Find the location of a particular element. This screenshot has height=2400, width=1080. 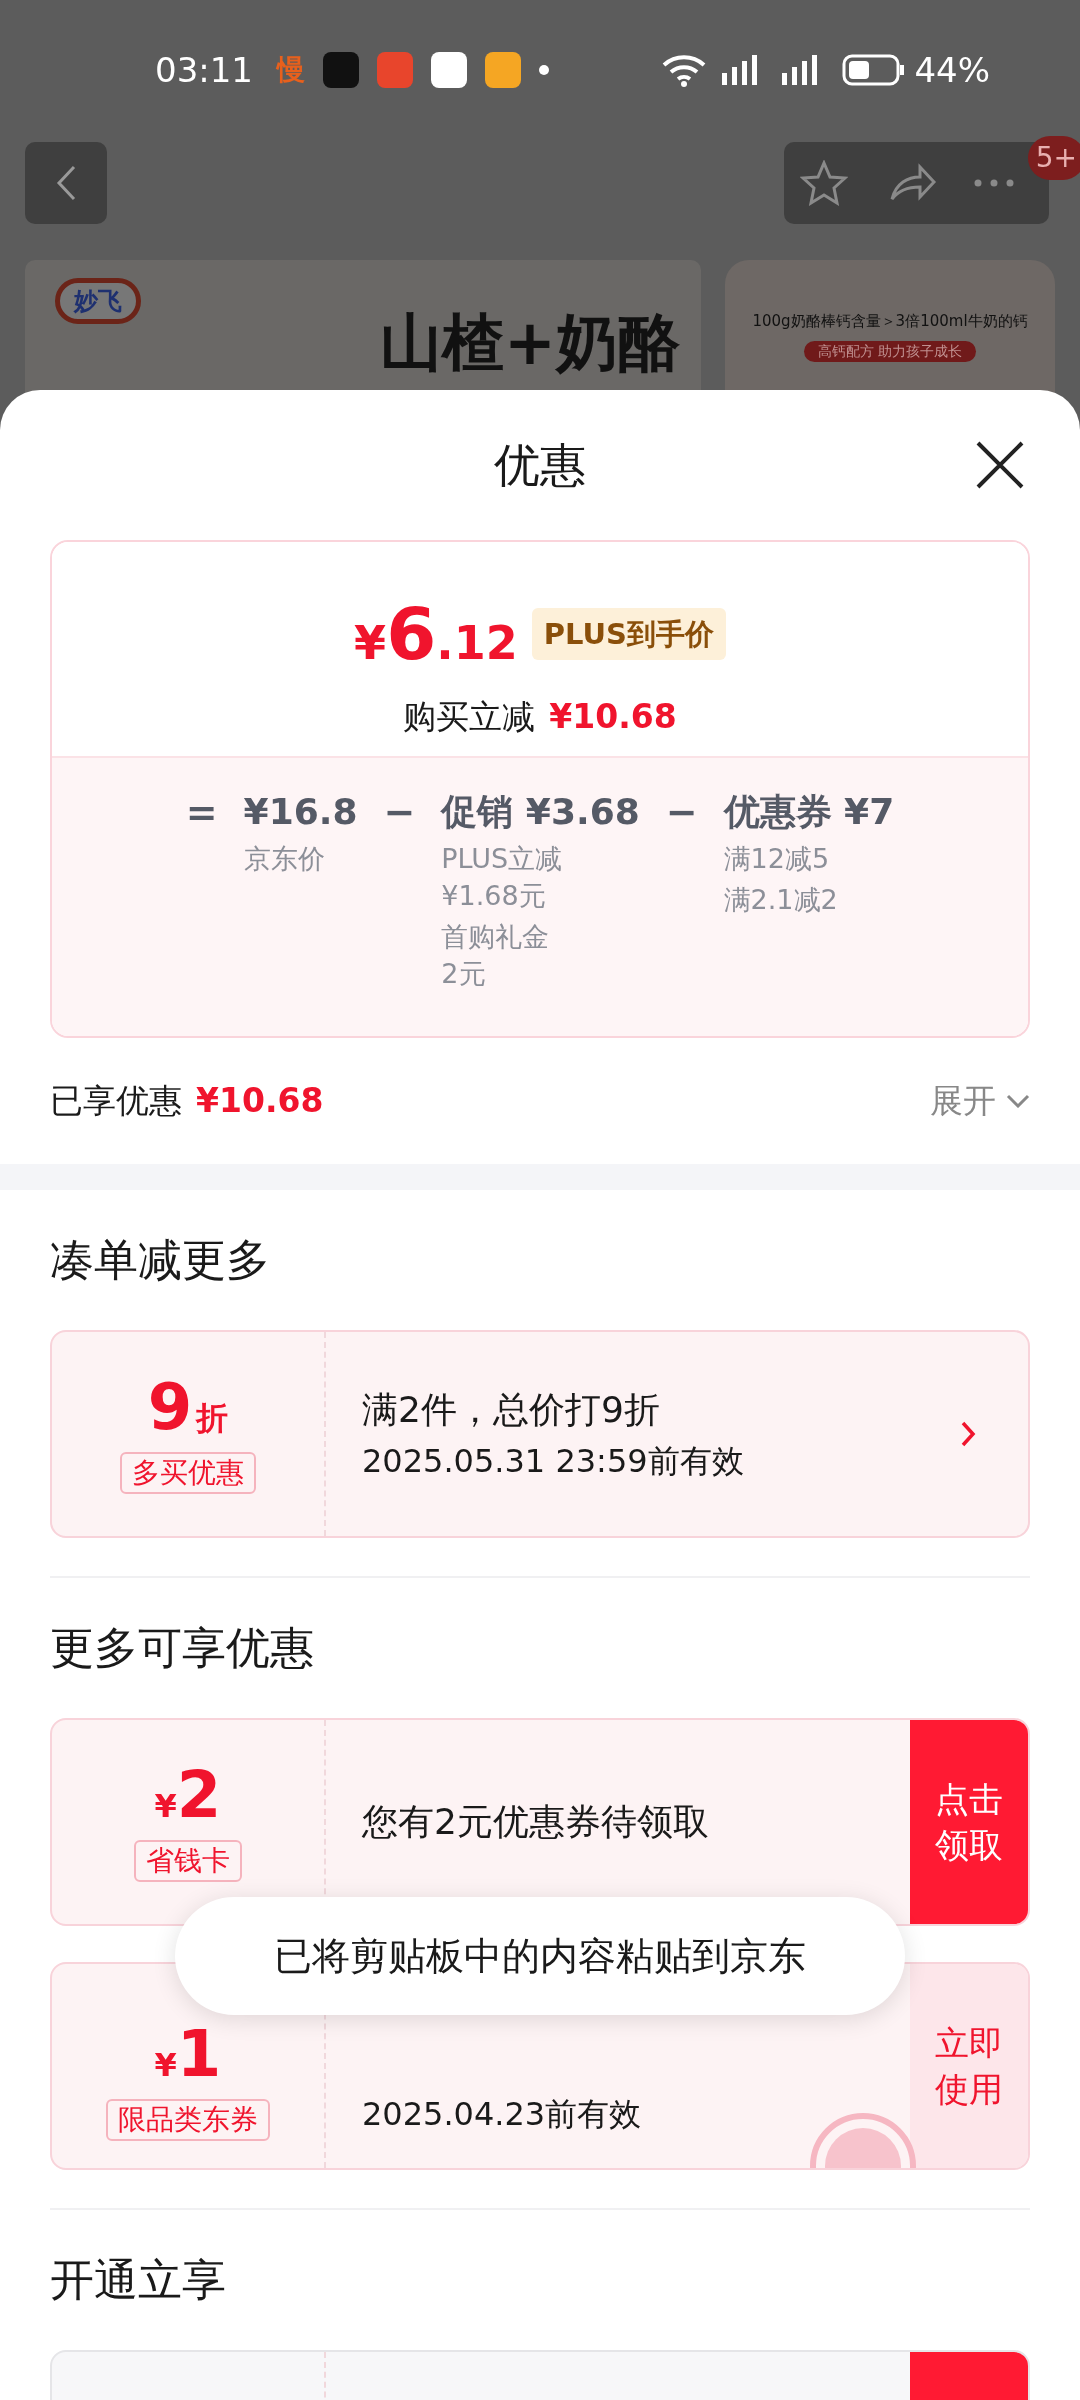

chevron-down-icon is located at coordinates (1018, 1101).